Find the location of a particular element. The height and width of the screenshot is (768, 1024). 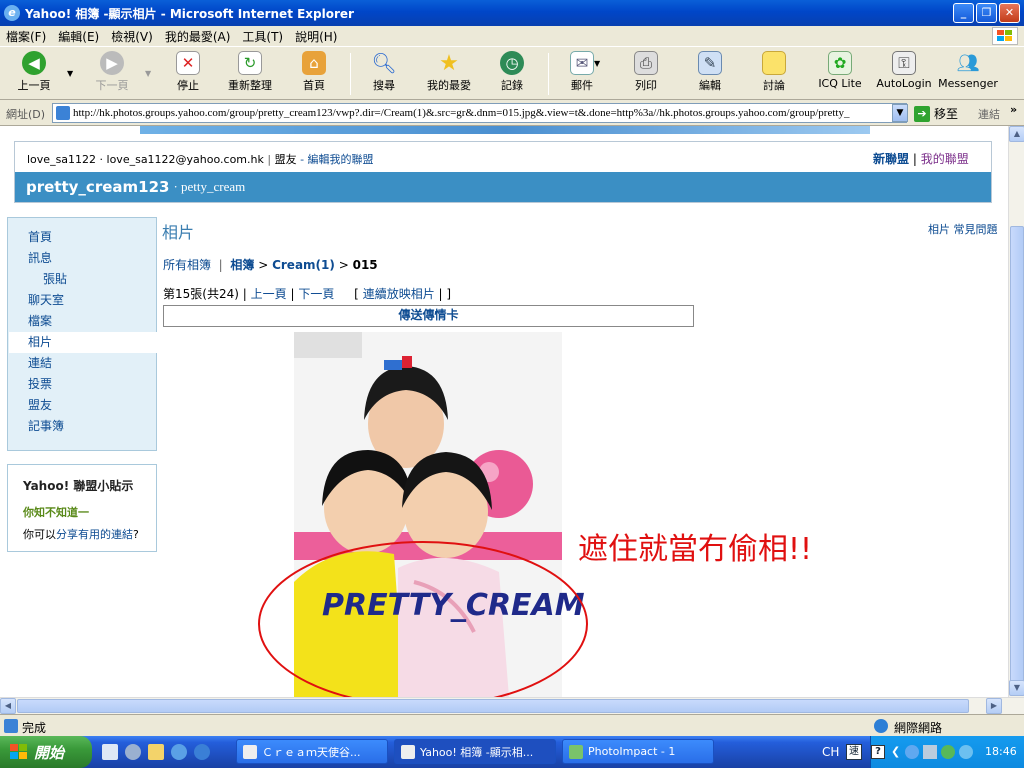

messenger-tray-icon is located at coordinates (966, 752).